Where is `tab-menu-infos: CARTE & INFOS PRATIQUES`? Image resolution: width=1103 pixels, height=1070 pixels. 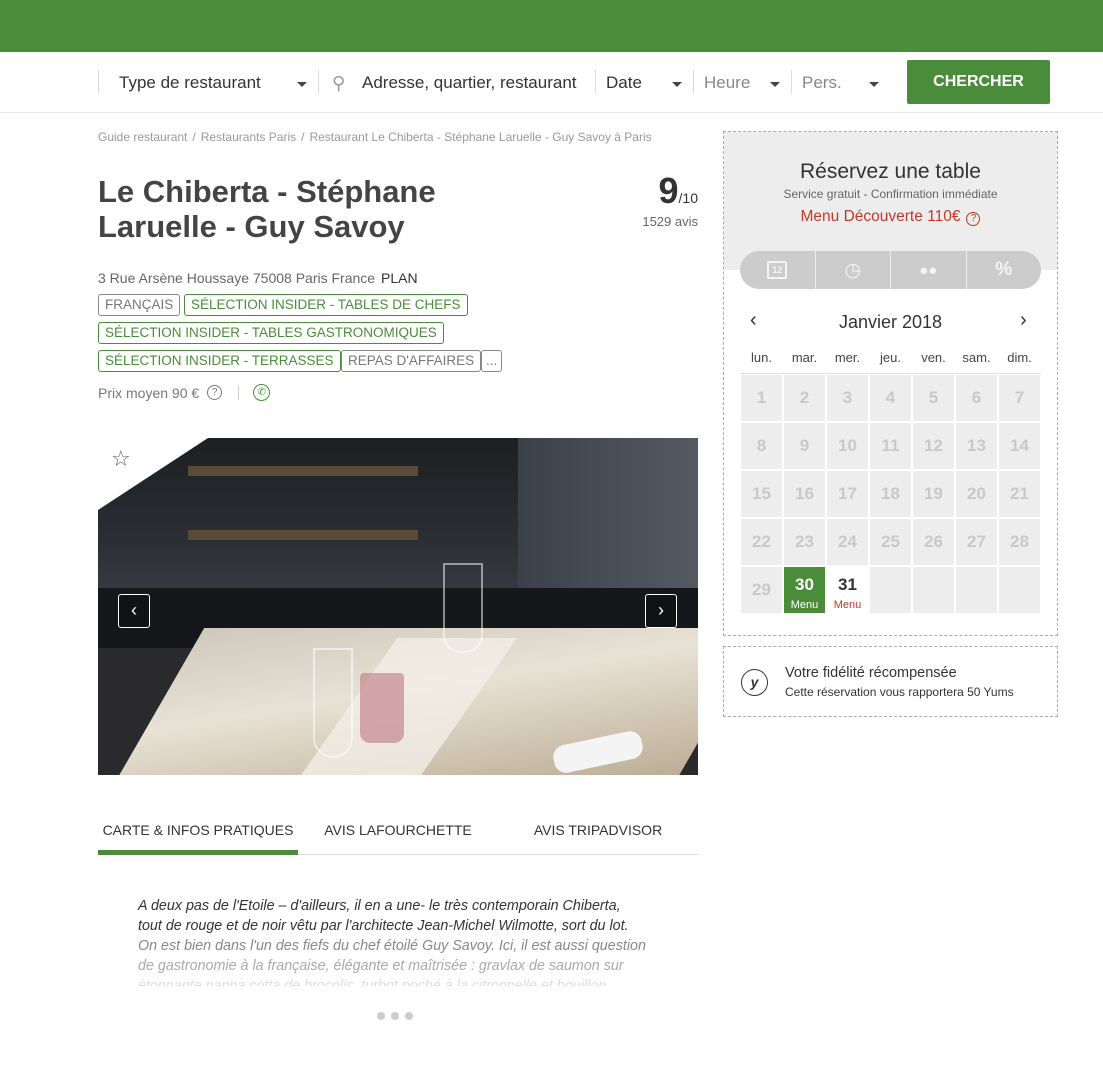
tab-menu-infos: CARTE & INFOS PRATIQUES is located at coordinates (198, 835).